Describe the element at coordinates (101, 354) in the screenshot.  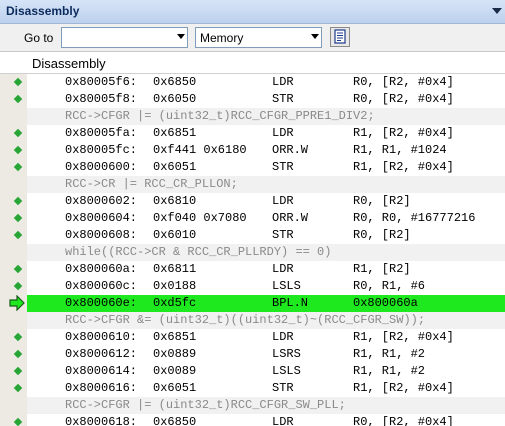
I see `instruction-address: 0x8000612:` at that location.